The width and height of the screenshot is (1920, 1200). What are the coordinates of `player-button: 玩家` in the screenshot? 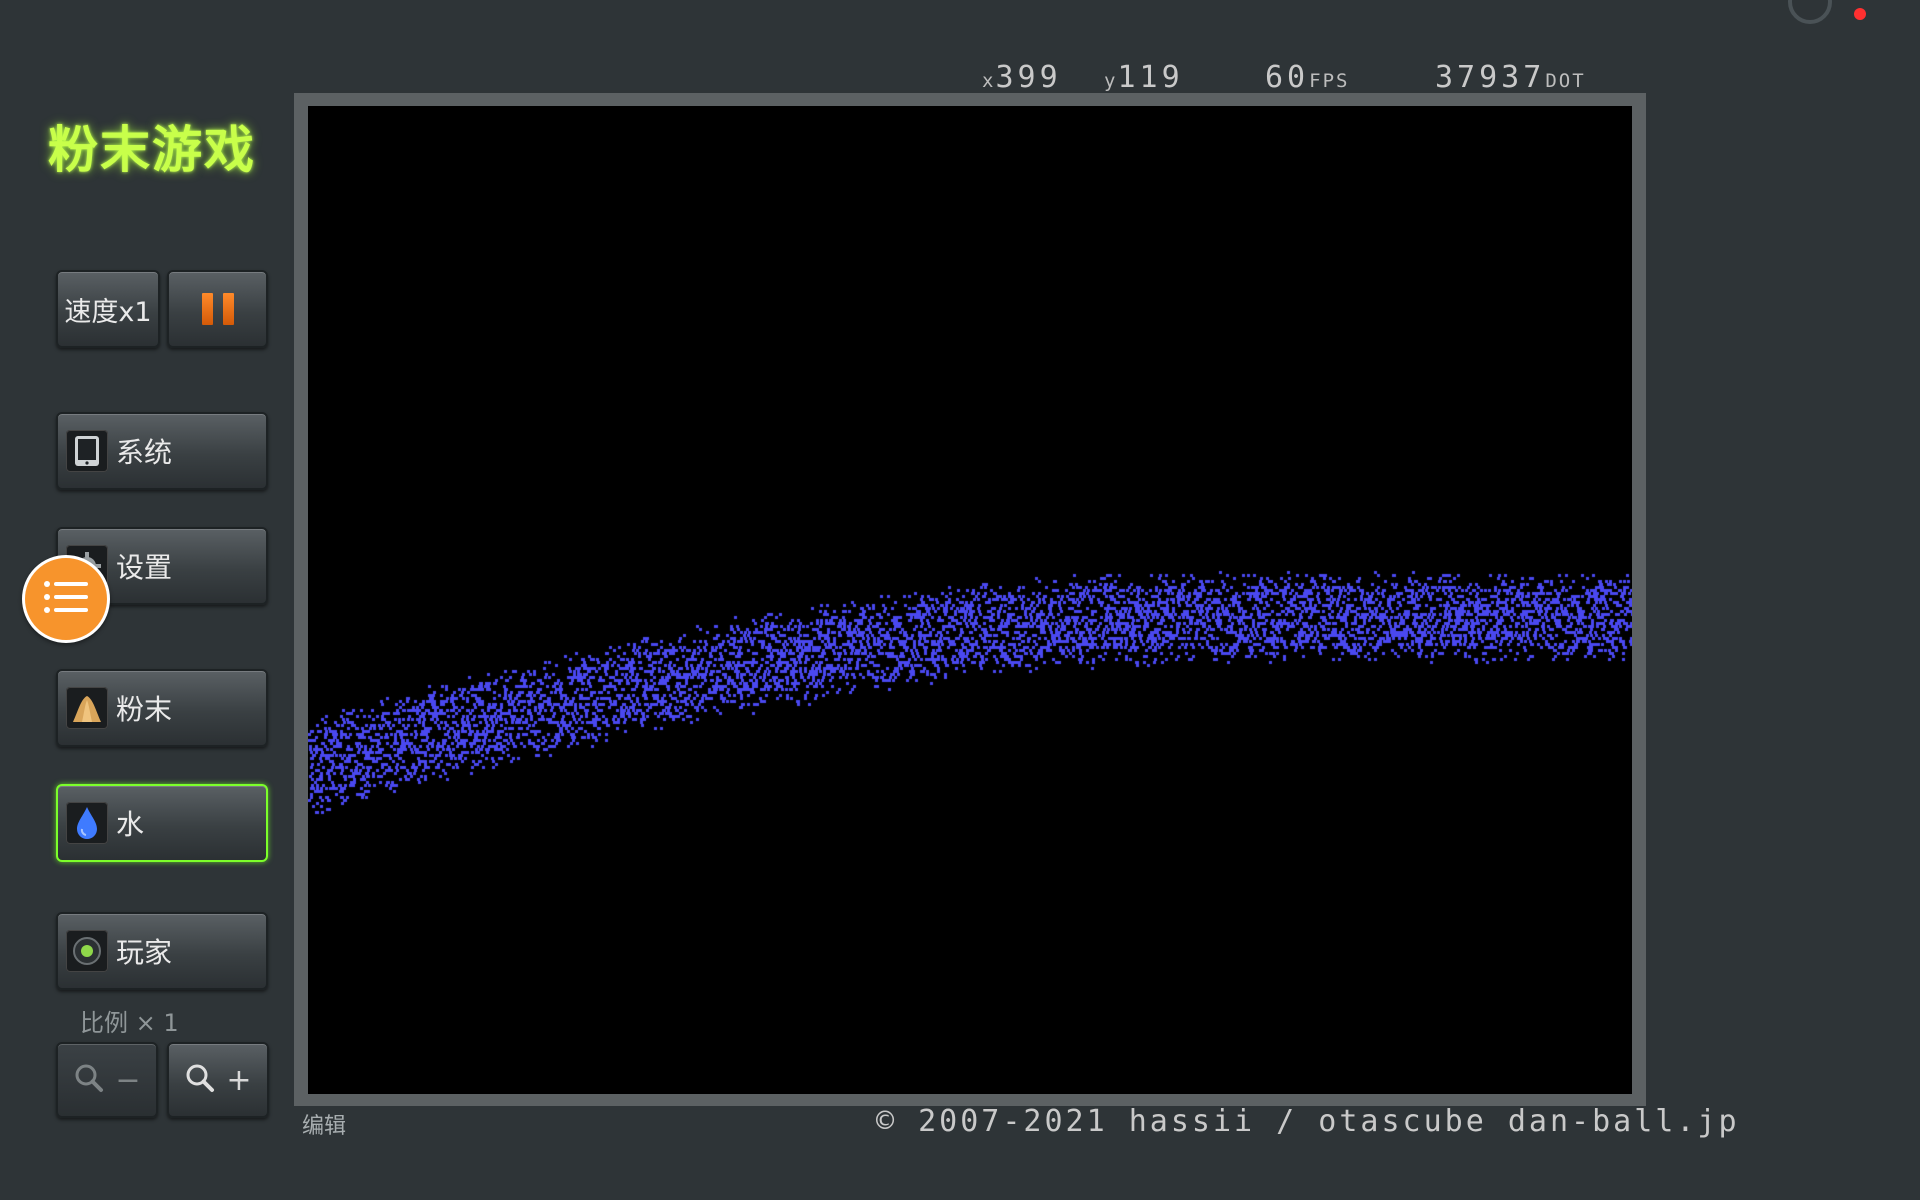 It's located at (162, 951).